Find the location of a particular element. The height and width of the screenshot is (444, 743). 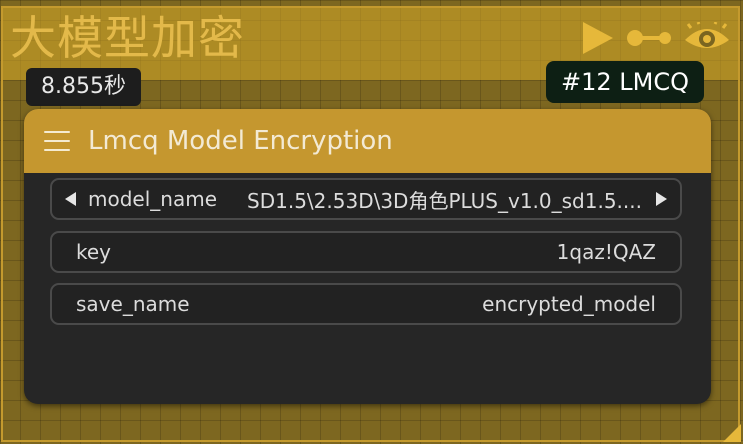

eye-icon is located at coordinates (707, 39).